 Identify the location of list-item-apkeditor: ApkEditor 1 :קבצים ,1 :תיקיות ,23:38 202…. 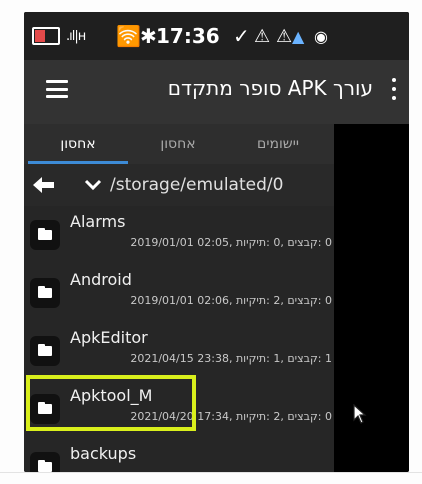
(179, 351).